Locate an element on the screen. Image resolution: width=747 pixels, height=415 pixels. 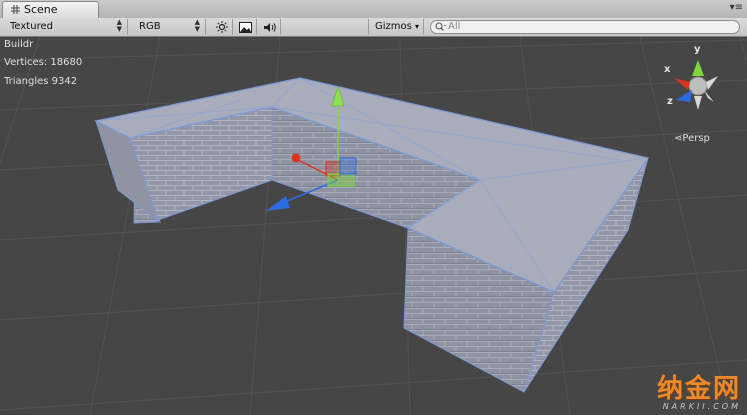
tab-scene: Scene is located at coordinates (50, 9).